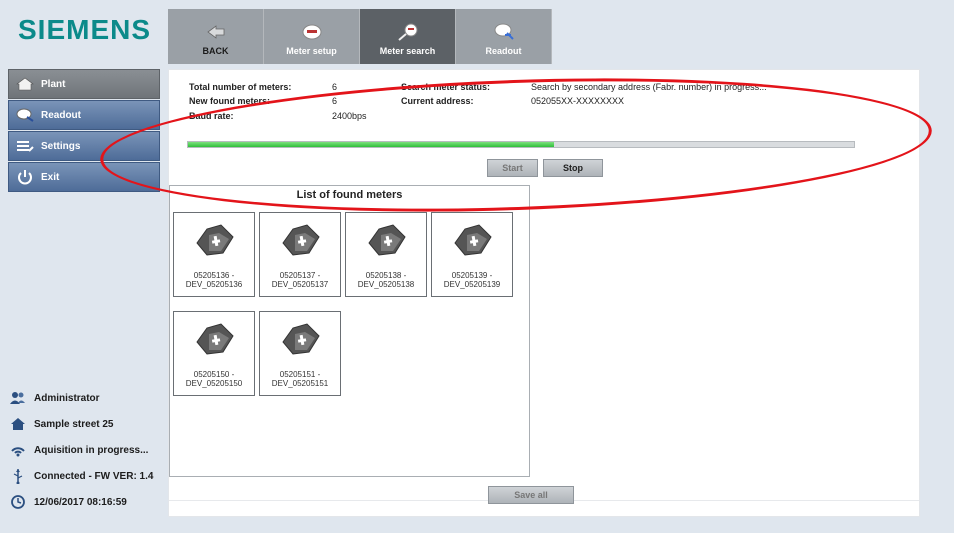 The width and height of the screenshot is (954, 533). What do you see at coordinates (300, 284) in the screenshot?
I see `meter-device-name: DEV_05205137` at bounding box center [300, 284].